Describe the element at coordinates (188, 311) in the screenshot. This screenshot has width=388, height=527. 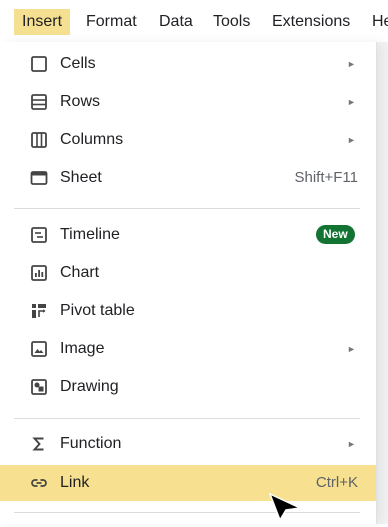
I see `menu-item-pivot-table: Pivot table` at that location.